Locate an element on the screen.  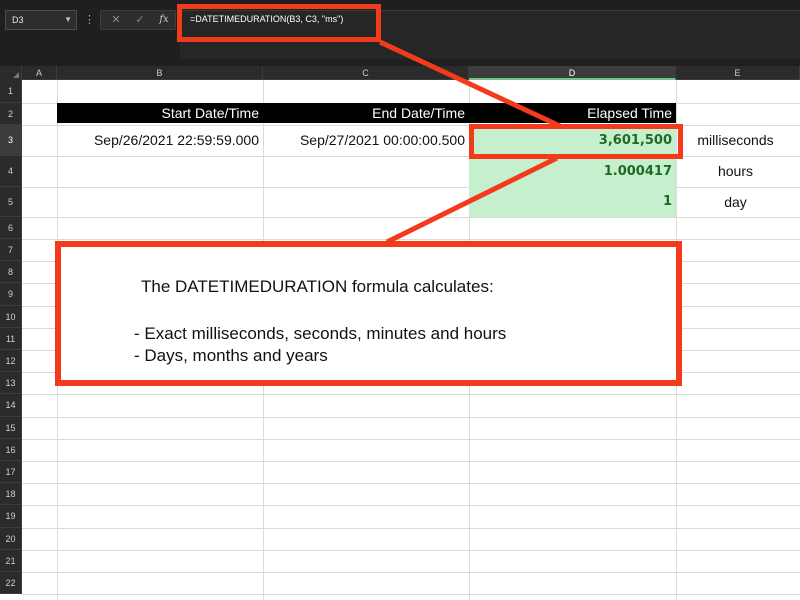
row-header-6: 6 is located at coordinates (11, 228).